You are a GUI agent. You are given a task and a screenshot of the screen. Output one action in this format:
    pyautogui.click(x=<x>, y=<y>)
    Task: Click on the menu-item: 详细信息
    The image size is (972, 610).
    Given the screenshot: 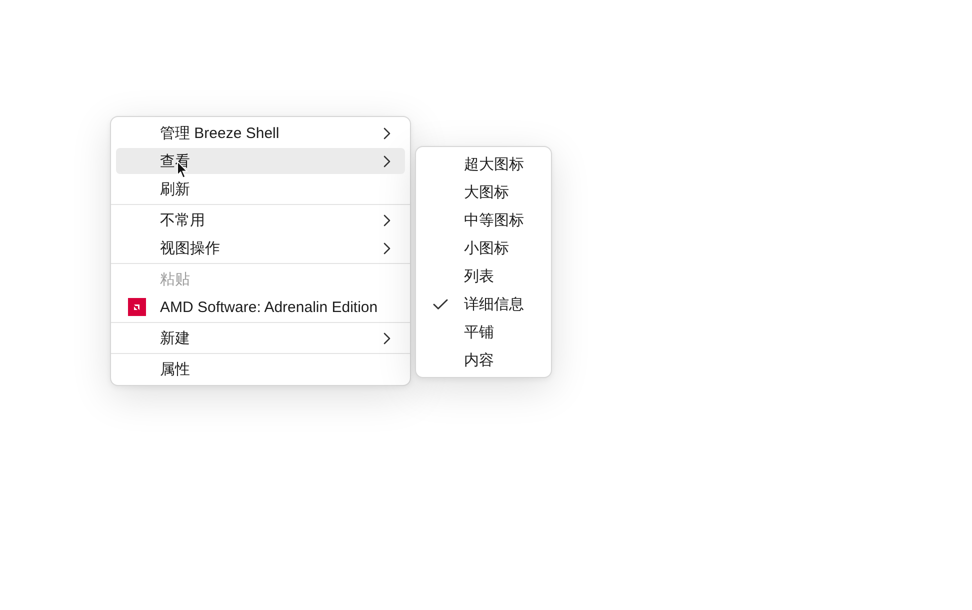 What is the action you would take?
    pyautogui.click(x=483, y=304)
    